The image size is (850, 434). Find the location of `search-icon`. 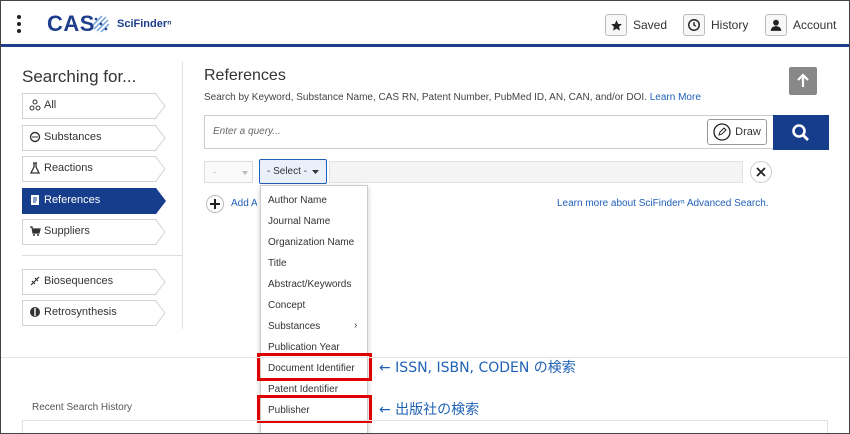

search-icon is located at coordinates (800, 132).